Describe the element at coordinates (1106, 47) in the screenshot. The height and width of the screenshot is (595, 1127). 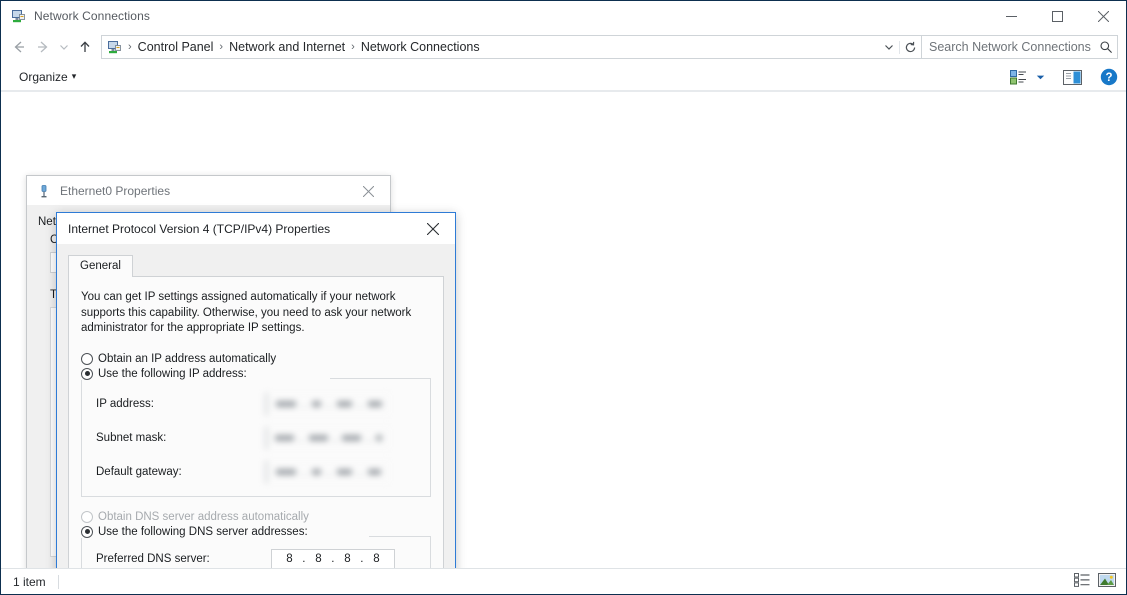
I see `search-icon` at that location.